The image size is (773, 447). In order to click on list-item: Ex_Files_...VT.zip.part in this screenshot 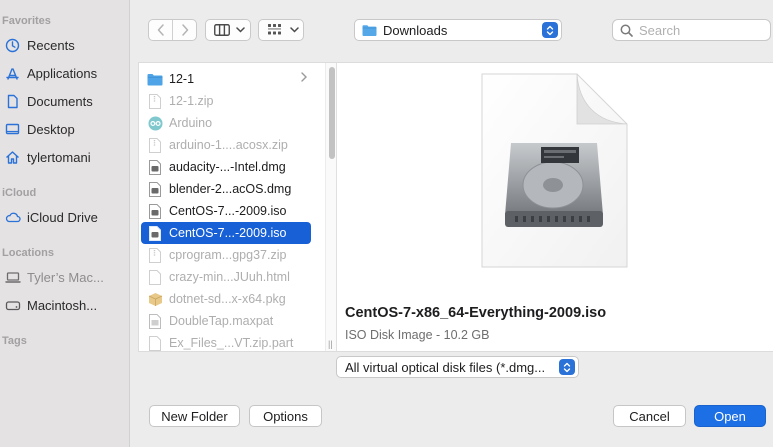, I will do `click(226, 343)`.